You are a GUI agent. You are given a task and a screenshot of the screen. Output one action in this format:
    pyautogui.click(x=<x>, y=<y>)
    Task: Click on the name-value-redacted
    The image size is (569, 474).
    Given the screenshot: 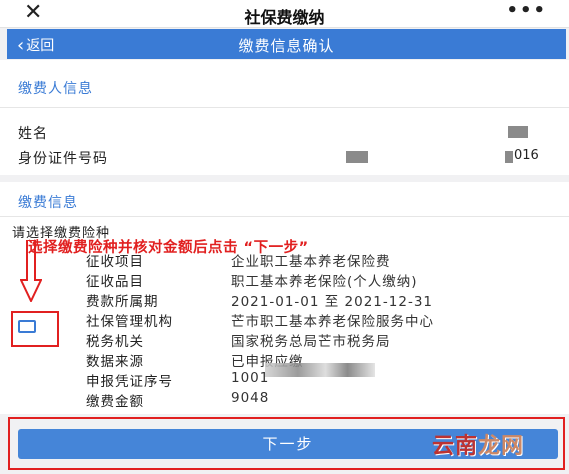 What is the action you would take?
    pyautogui.click(x=518, y=132)
    